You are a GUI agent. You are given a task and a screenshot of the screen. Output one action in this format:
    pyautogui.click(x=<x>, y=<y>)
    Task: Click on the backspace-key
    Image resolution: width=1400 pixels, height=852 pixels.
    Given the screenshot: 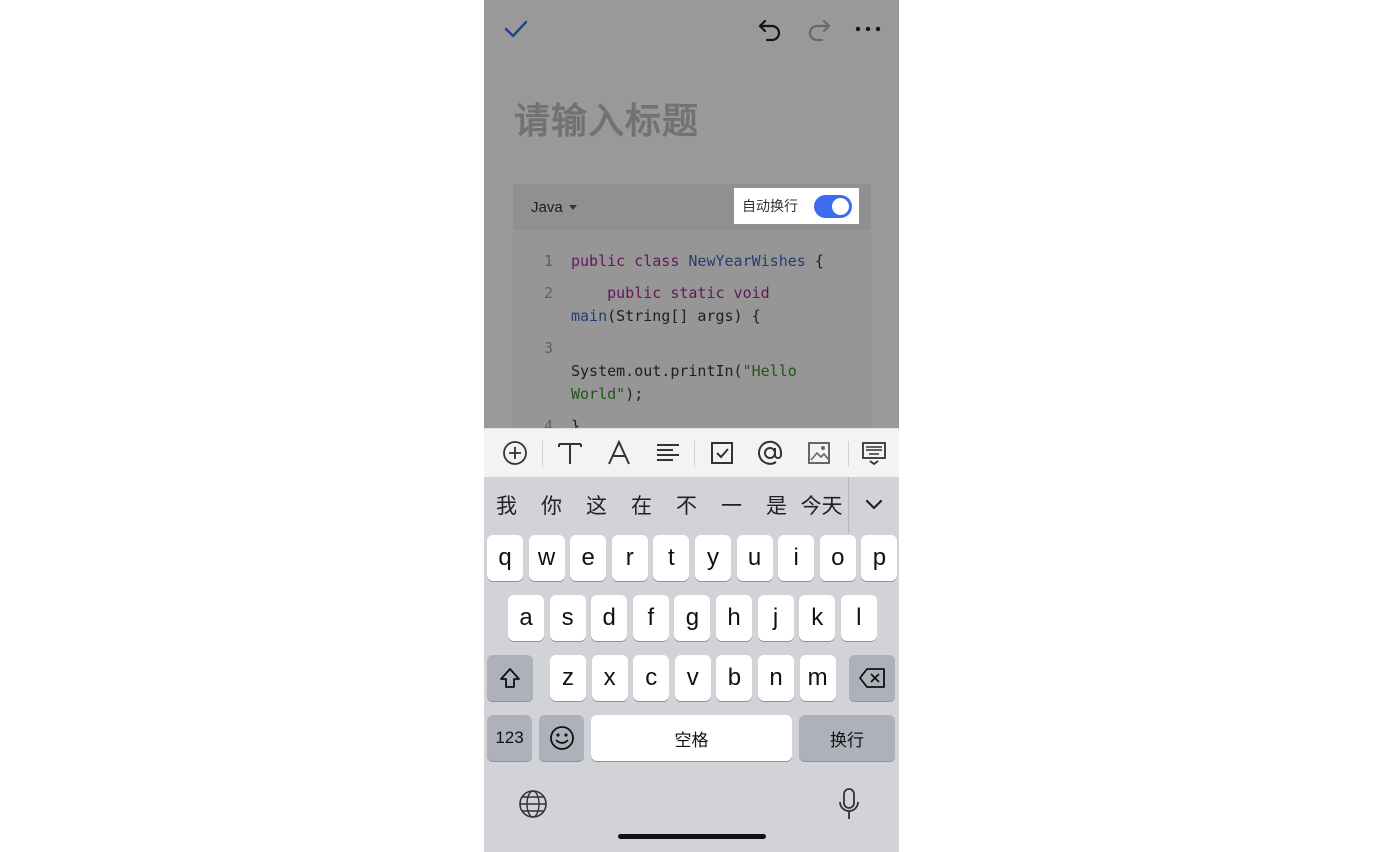 What is the action you would take?
    pyautogui.click(x=872, y=678)
    